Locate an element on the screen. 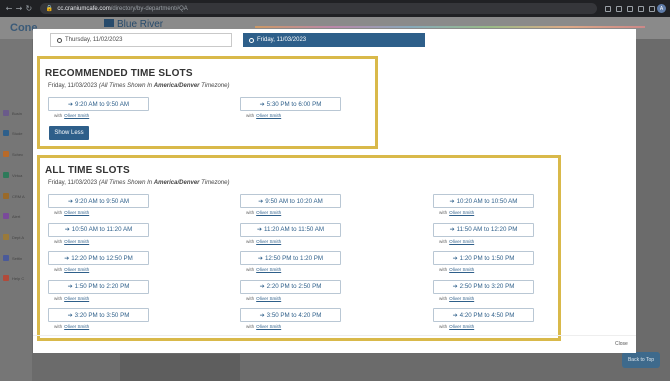 This screenshot has width=670, height=381. time-slot: ➔ 12:20 PM to 12:50 PM with Oliver Smith is located at coordinates (98, 261).